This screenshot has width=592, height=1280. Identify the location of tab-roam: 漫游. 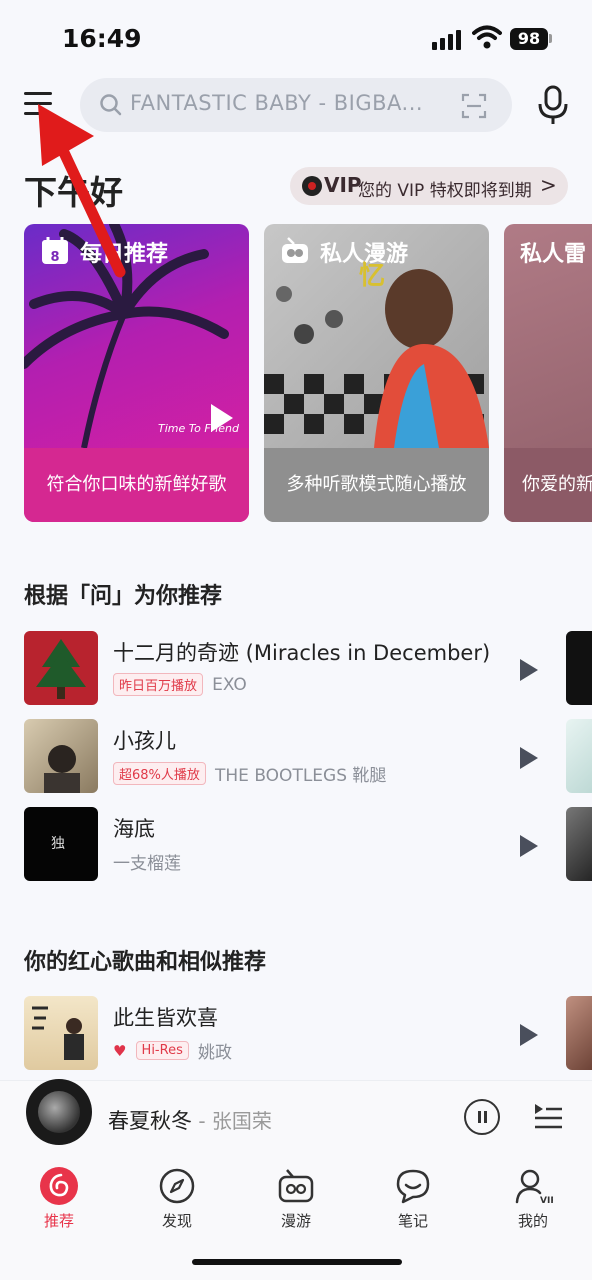
(296, 1200).